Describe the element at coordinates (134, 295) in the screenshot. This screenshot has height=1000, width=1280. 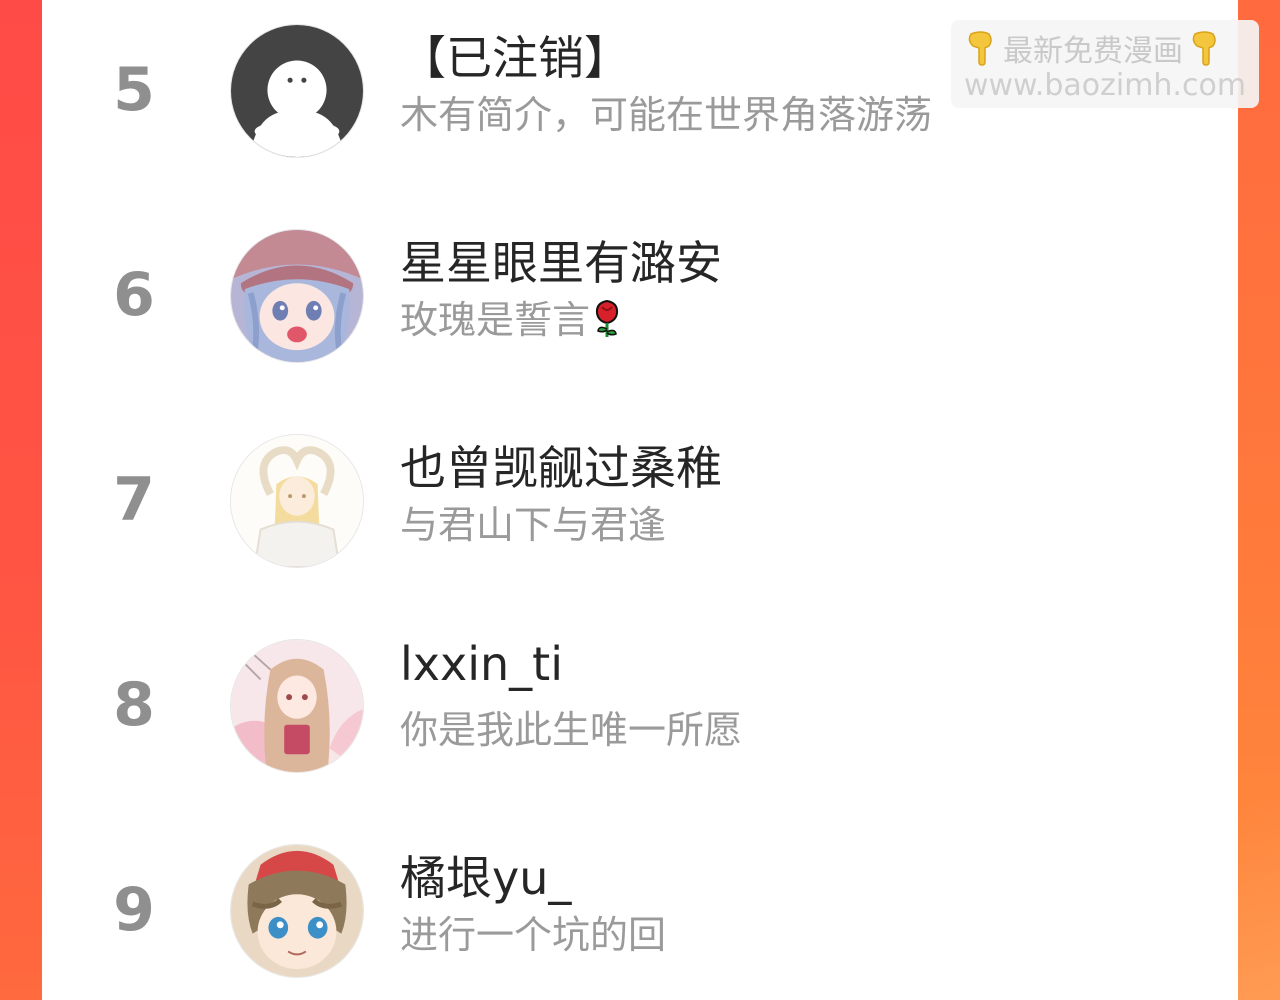
I see `rank-number: 6` at that location.